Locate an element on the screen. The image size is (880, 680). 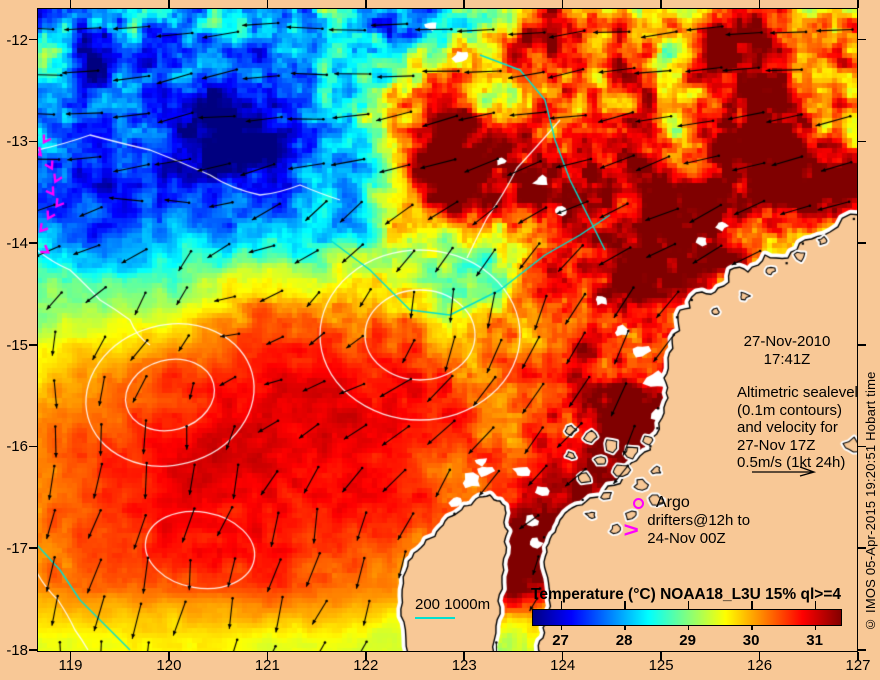
bathymetry-scale-label: 200 1000m is located at coordinates (453, 604).